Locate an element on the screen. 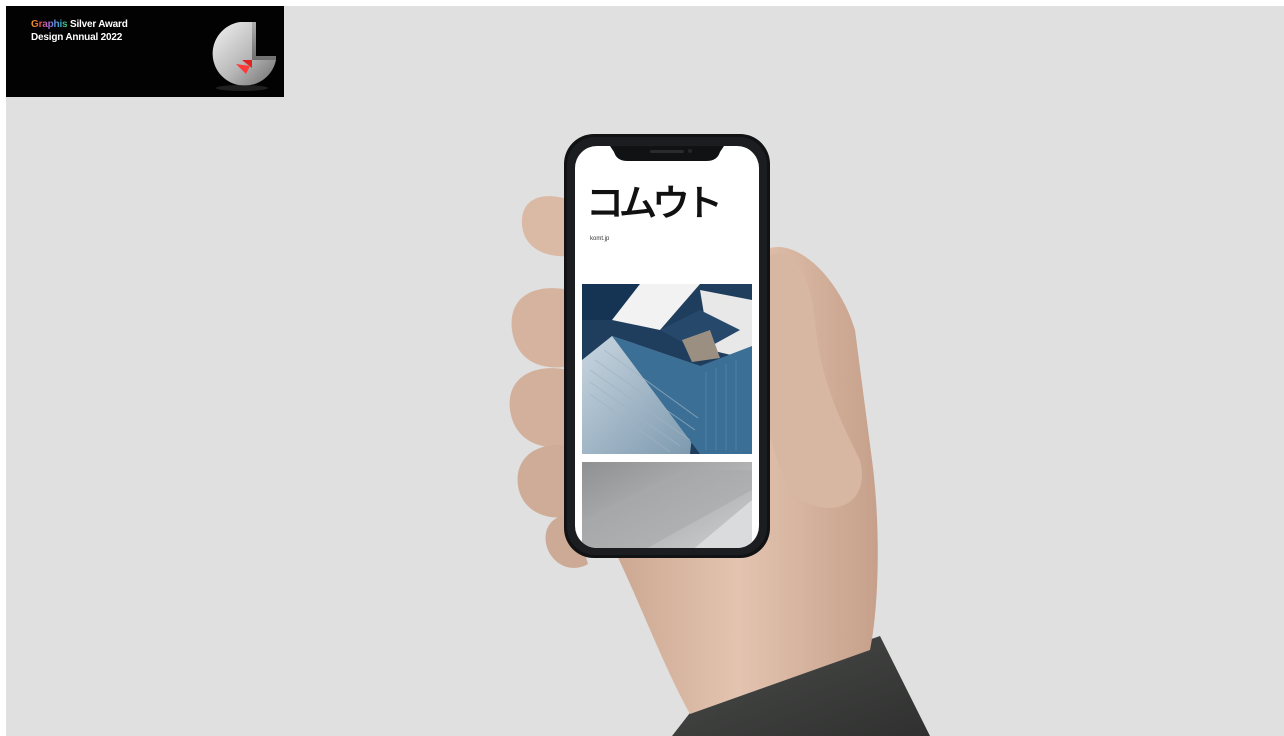  award-trophy-icon is located at coordinates (244, 56).